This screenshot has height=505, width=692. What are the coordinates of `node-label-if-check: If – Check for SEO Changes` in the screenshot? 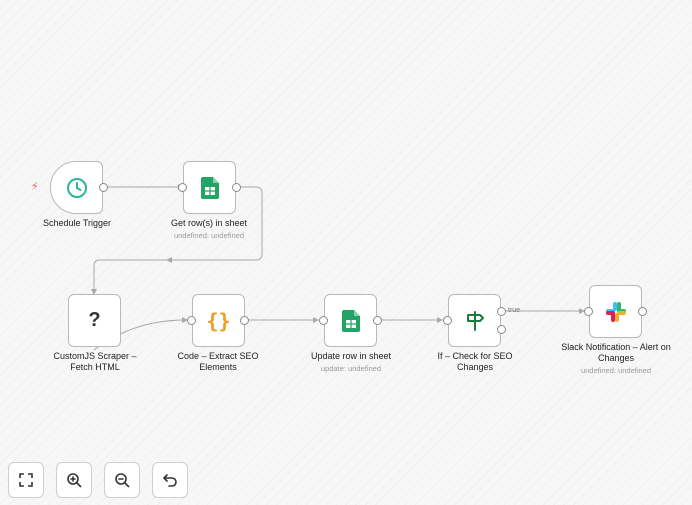 It's located at (475, 361).